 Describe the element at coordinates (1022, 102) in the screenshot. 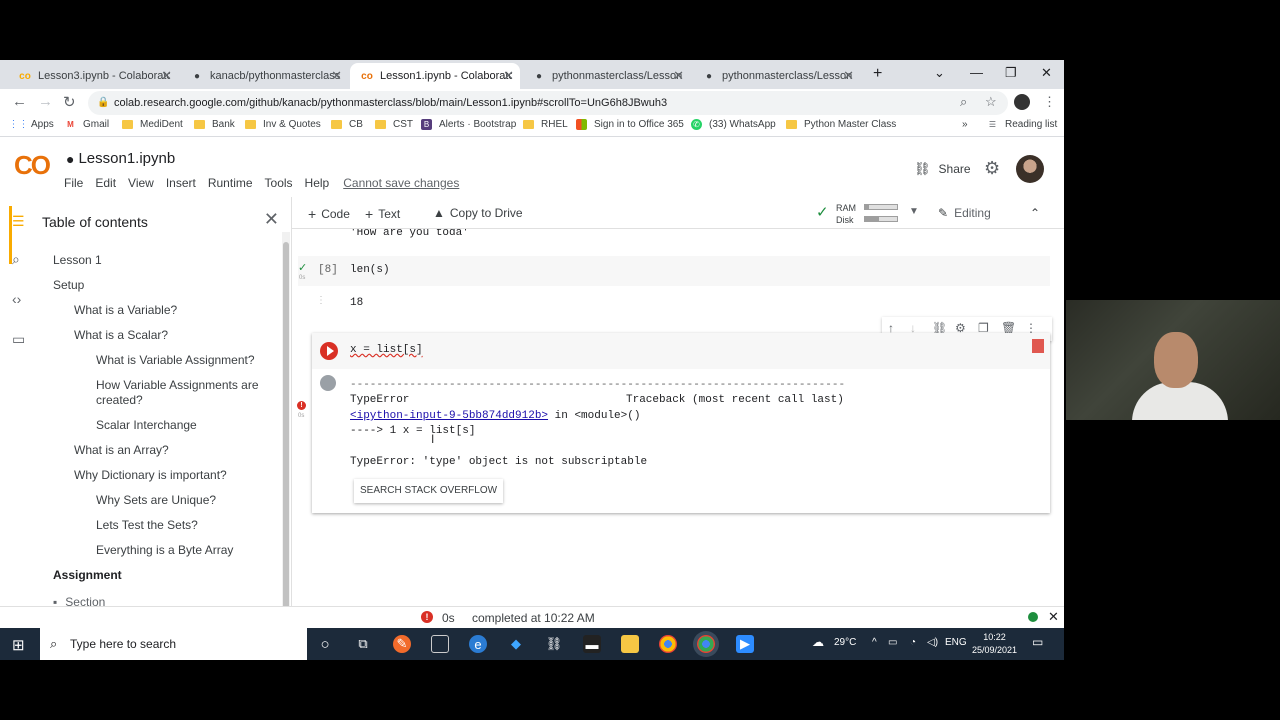

I see `profile-icon` at that location.